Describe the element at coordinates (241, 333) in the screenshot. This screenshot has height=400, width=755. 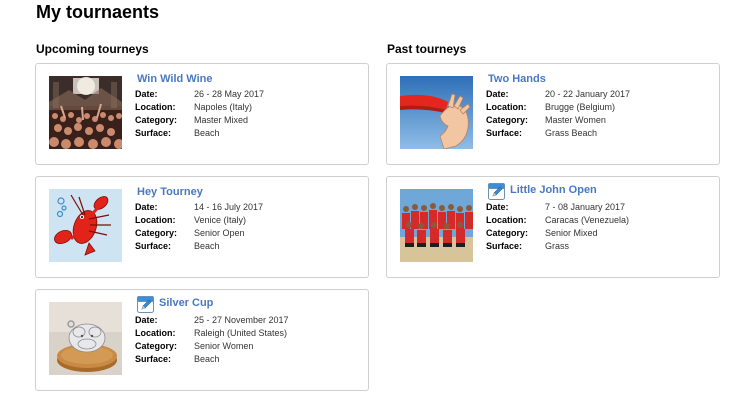
I see `location-value: Raleigh (United States)` at that location.